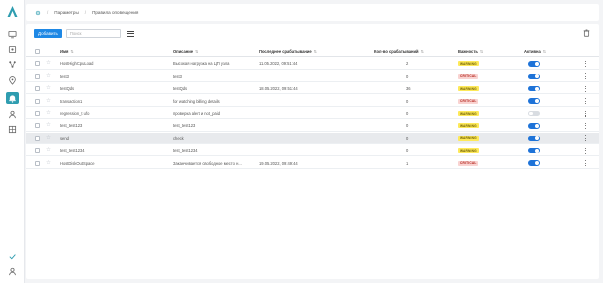 The image size is (603, 283). I want to click on location-icon, so click(12, 80).